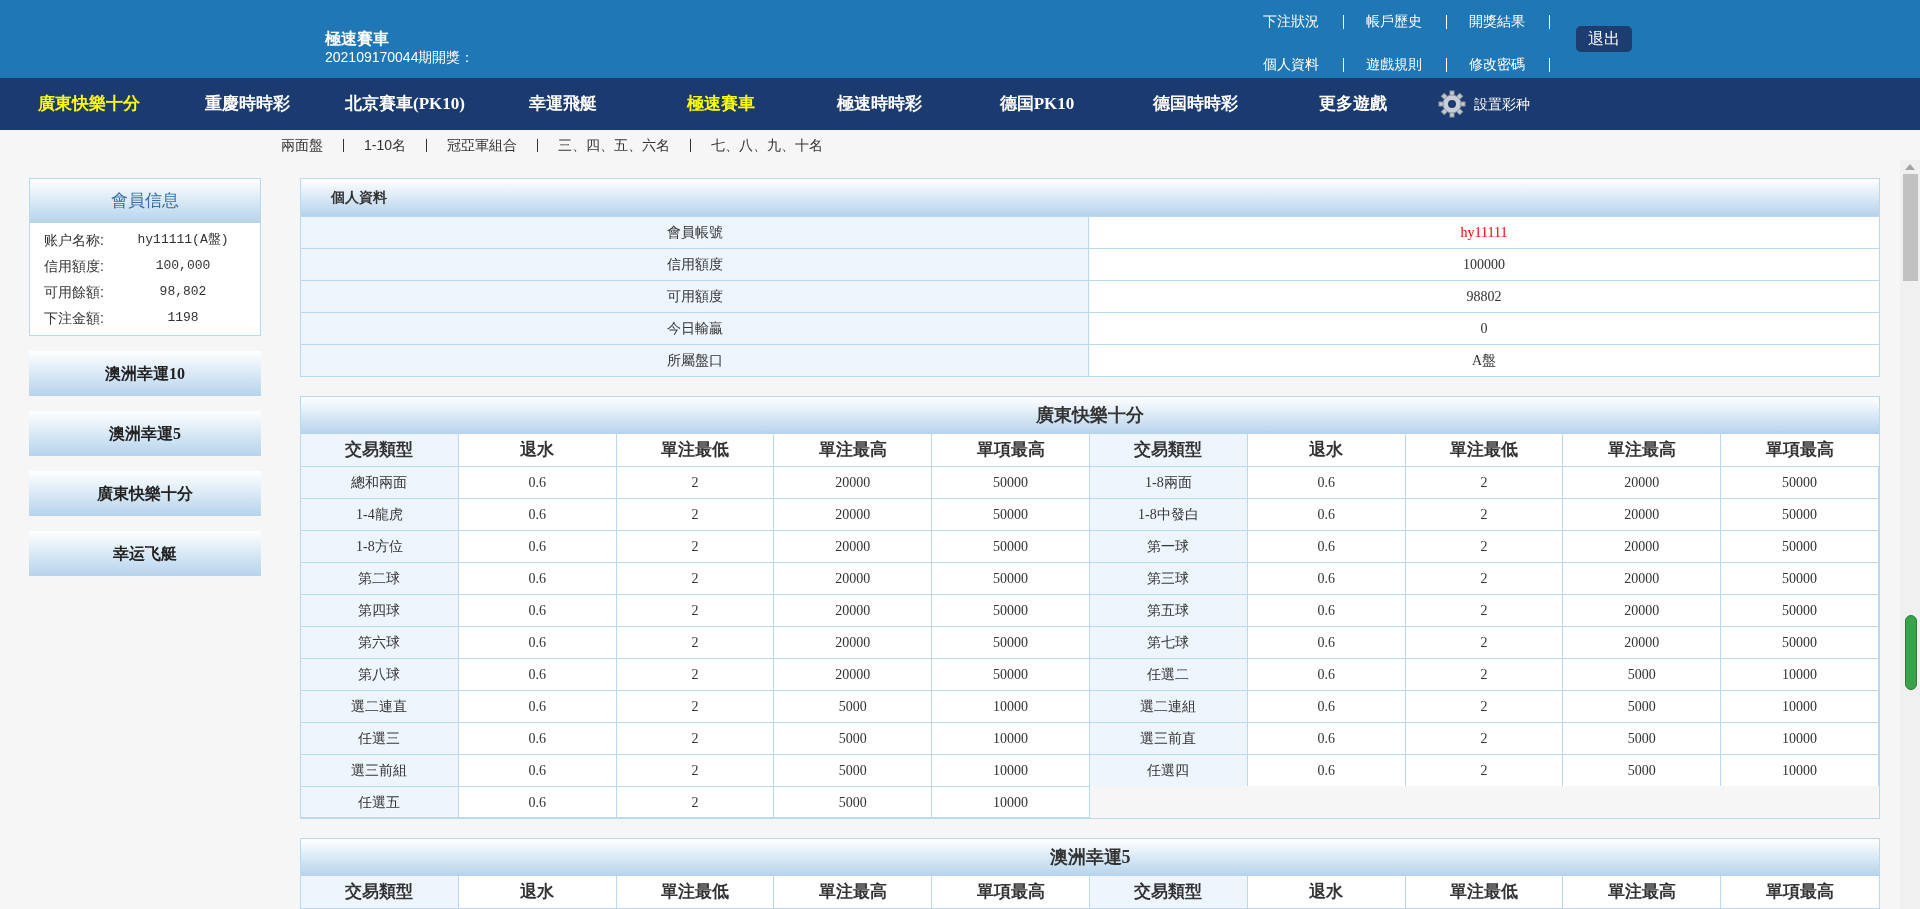  I want to click on profile-title: 個人資料, so click(1090, 197).